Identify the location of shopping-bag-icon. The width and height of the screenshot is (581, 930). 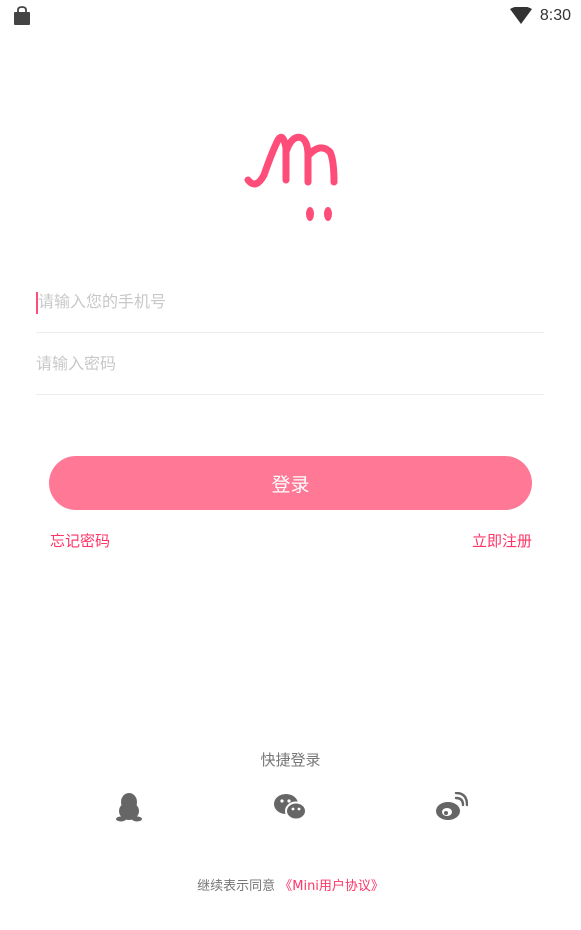
(22, 15).